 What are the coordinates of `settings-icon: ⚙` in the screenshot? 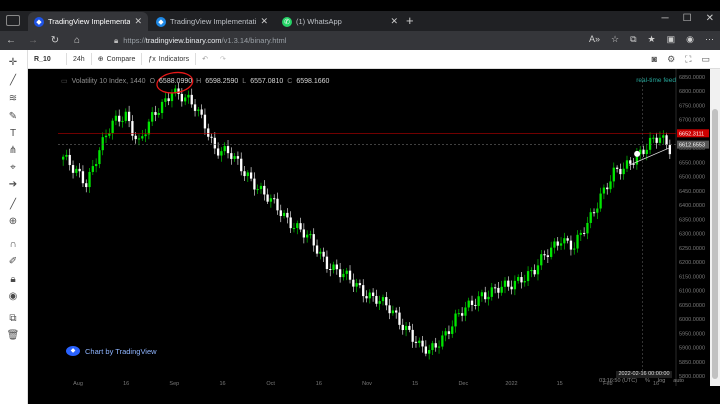 It's located at (671, 59).